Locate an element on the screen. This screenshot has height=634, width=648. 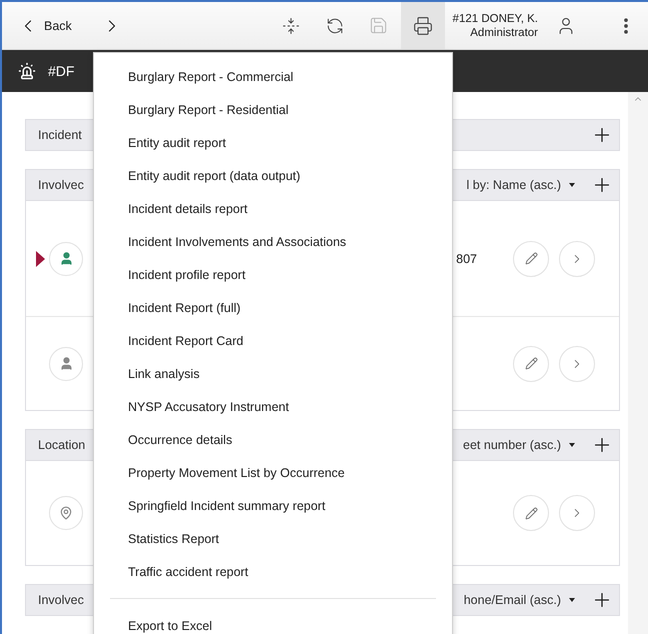
menu-item: Burglary Report - Residential is located at coordinates (273, 109).